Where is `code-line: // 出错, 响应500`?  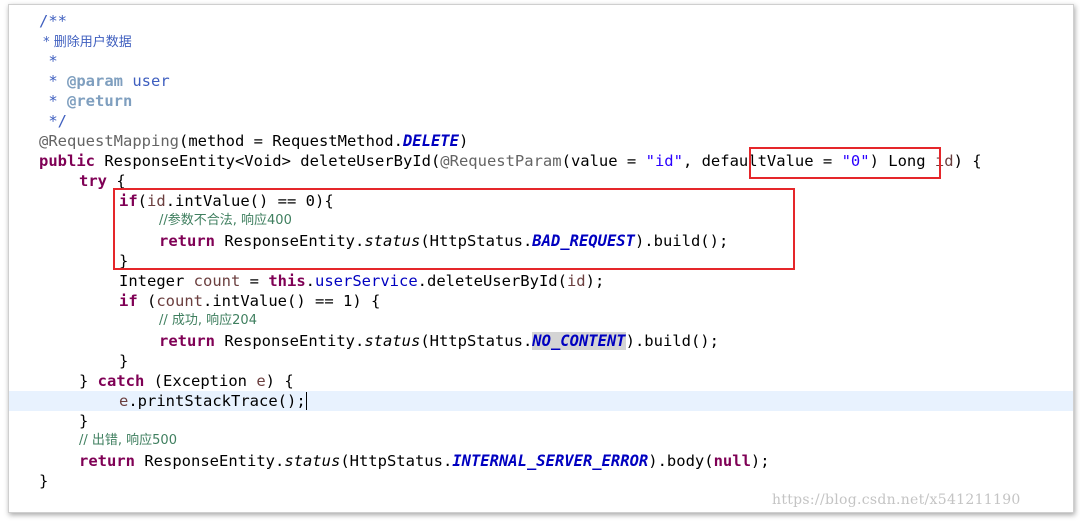 code-line: // 出错, 响应500 is located at coordinates (541, 441).